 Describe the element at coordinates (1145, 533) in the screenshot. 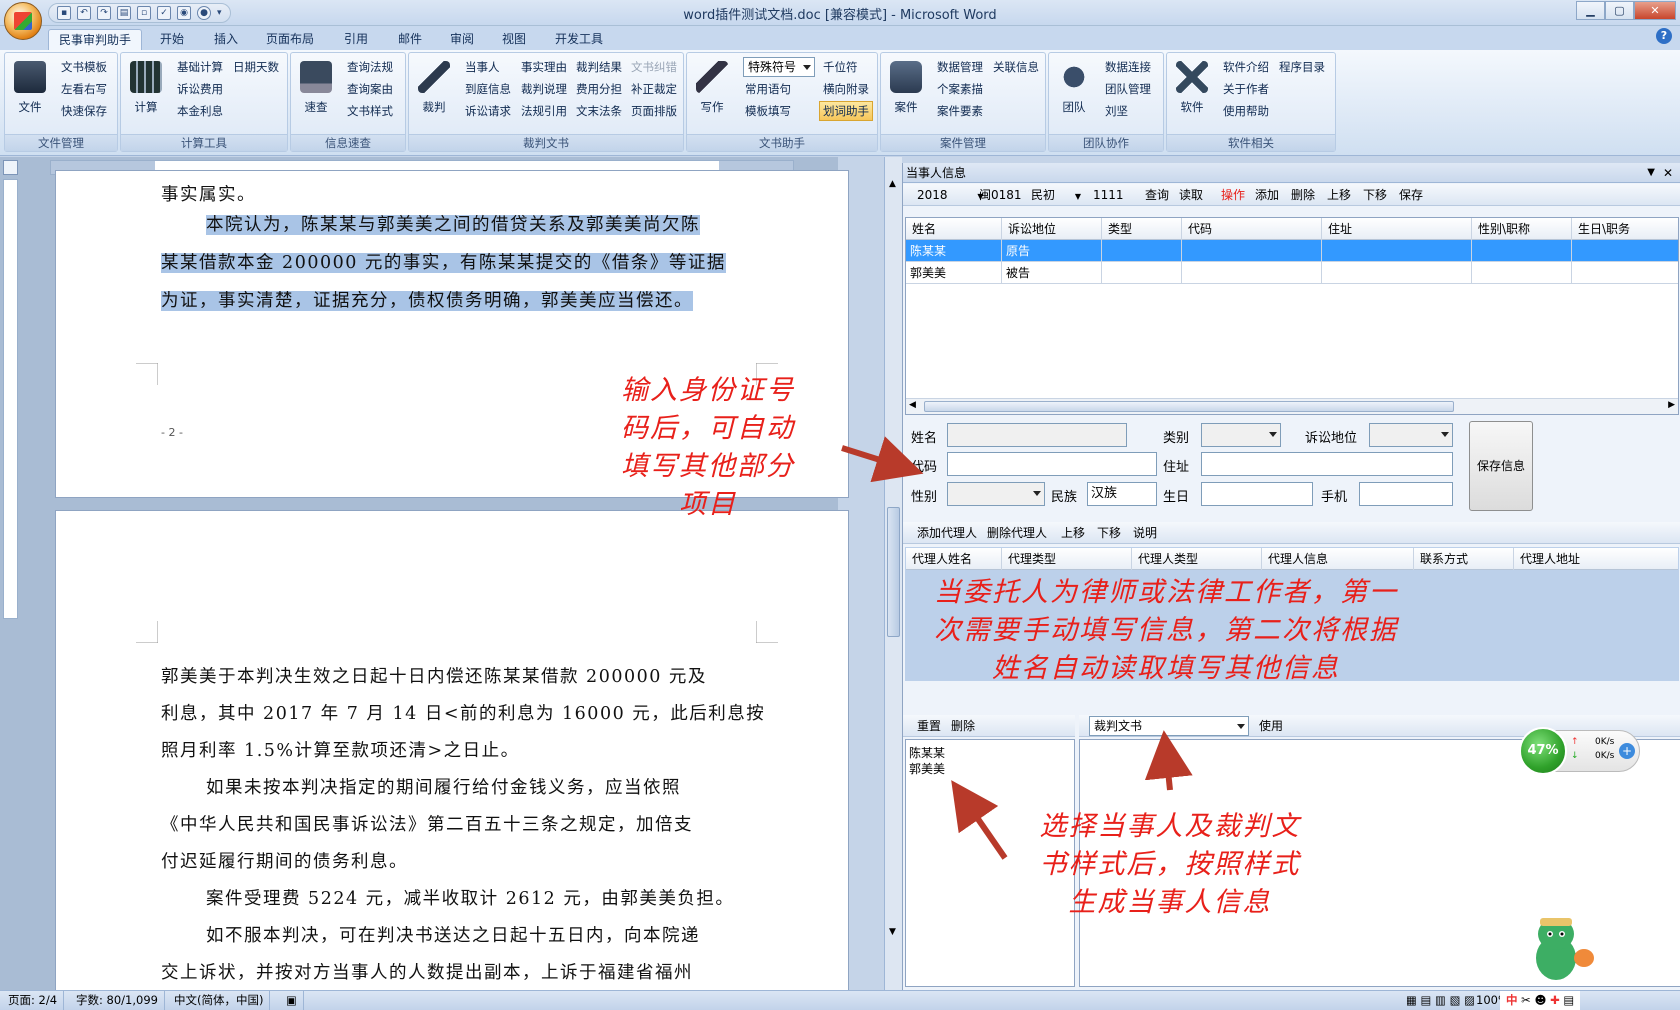

I see `agent-help-button: 说明` at that location.